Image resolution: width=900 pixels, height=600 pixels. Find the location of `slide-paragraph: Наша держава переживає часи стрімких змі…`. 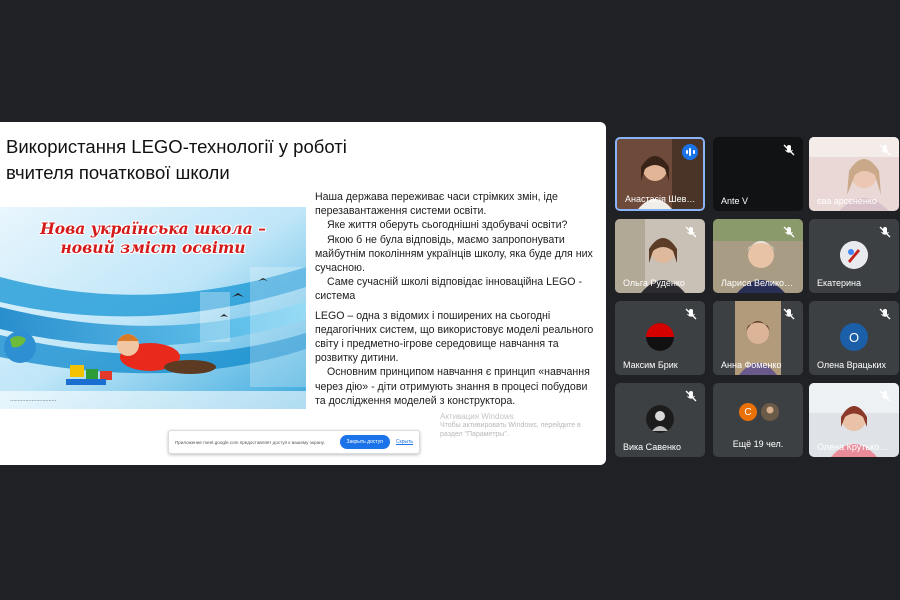

slide-paragraph: Наша держава переживає часи стрімких змі… is located at coordinates (436, 204).